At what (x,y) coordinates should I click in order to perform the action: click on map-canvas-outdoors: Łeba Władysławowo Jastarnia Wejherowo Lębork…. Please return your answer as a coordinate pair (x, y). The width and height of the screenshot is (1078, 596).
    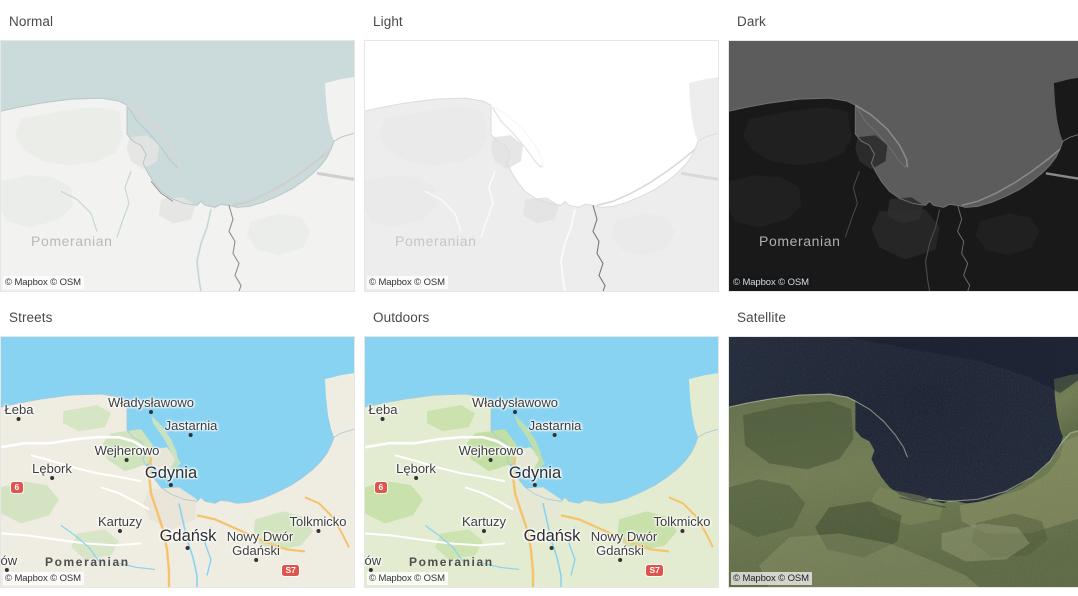
    Looking at the image, I should click on (541, 461).